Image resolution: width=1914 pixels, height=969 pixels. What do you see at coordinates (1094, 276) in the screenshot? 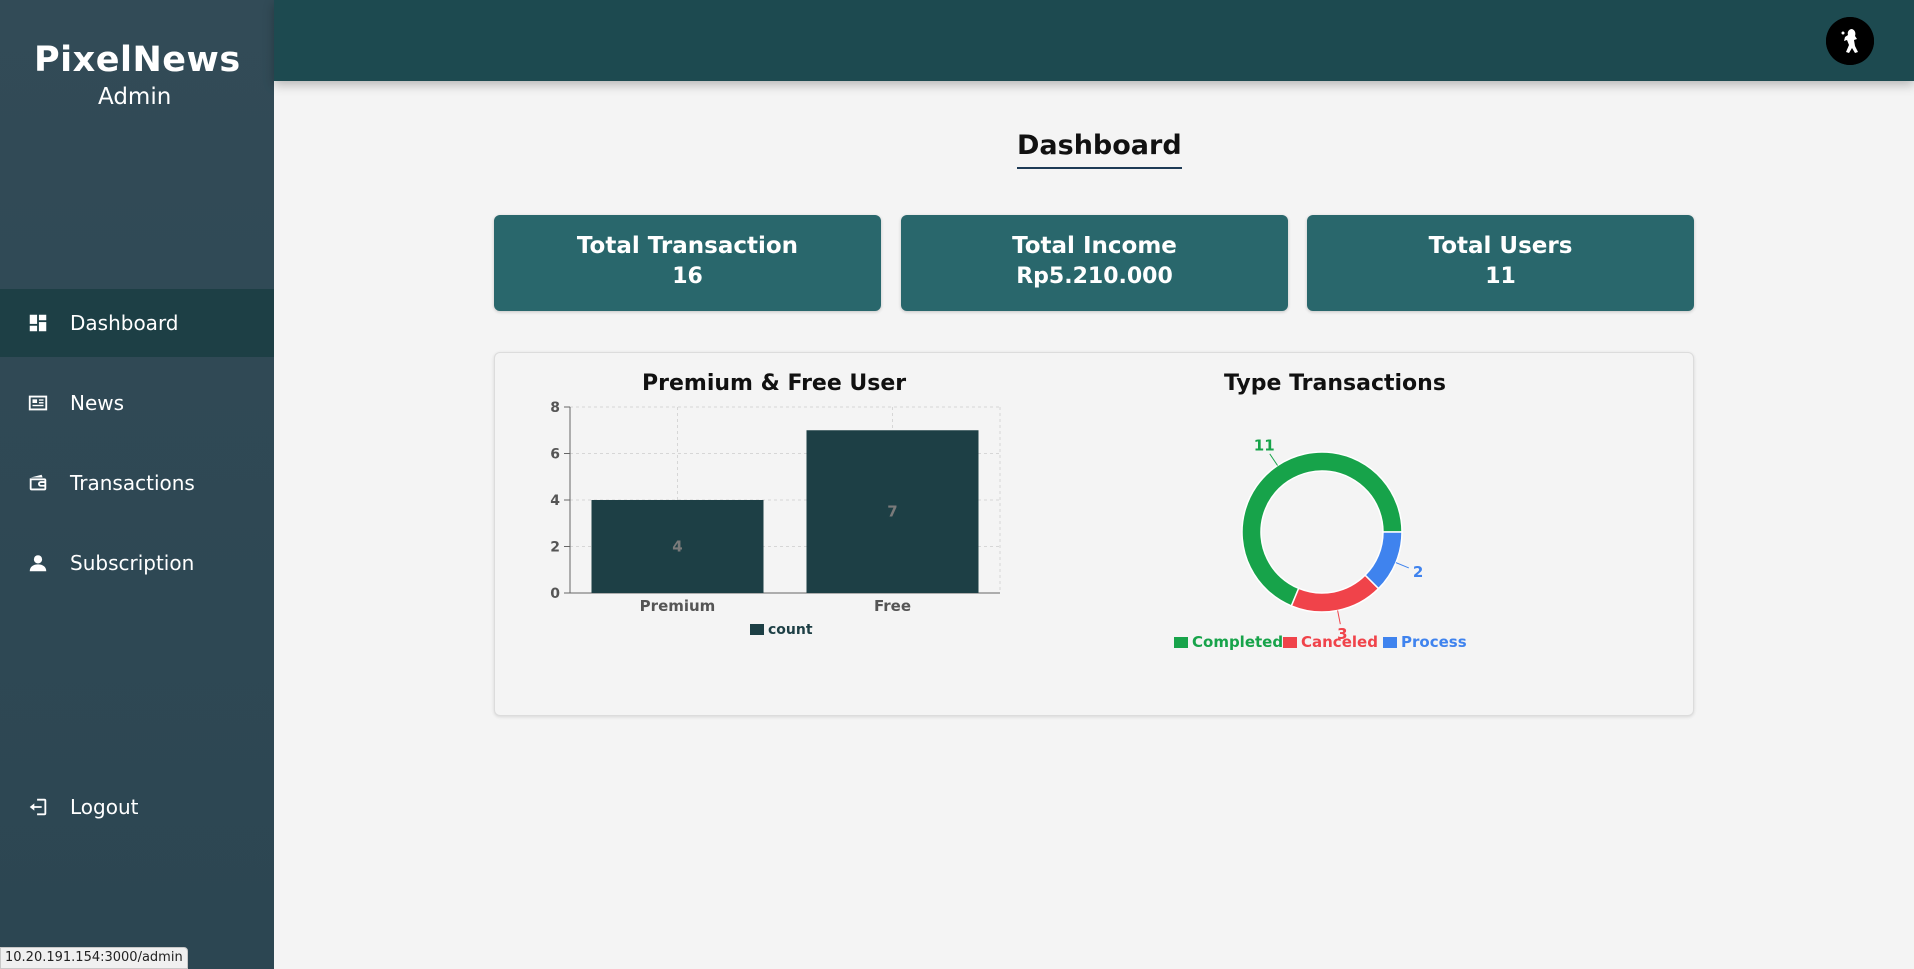
I see `stat-value: Rp5.210.000` at bounding box center [1094, 276].